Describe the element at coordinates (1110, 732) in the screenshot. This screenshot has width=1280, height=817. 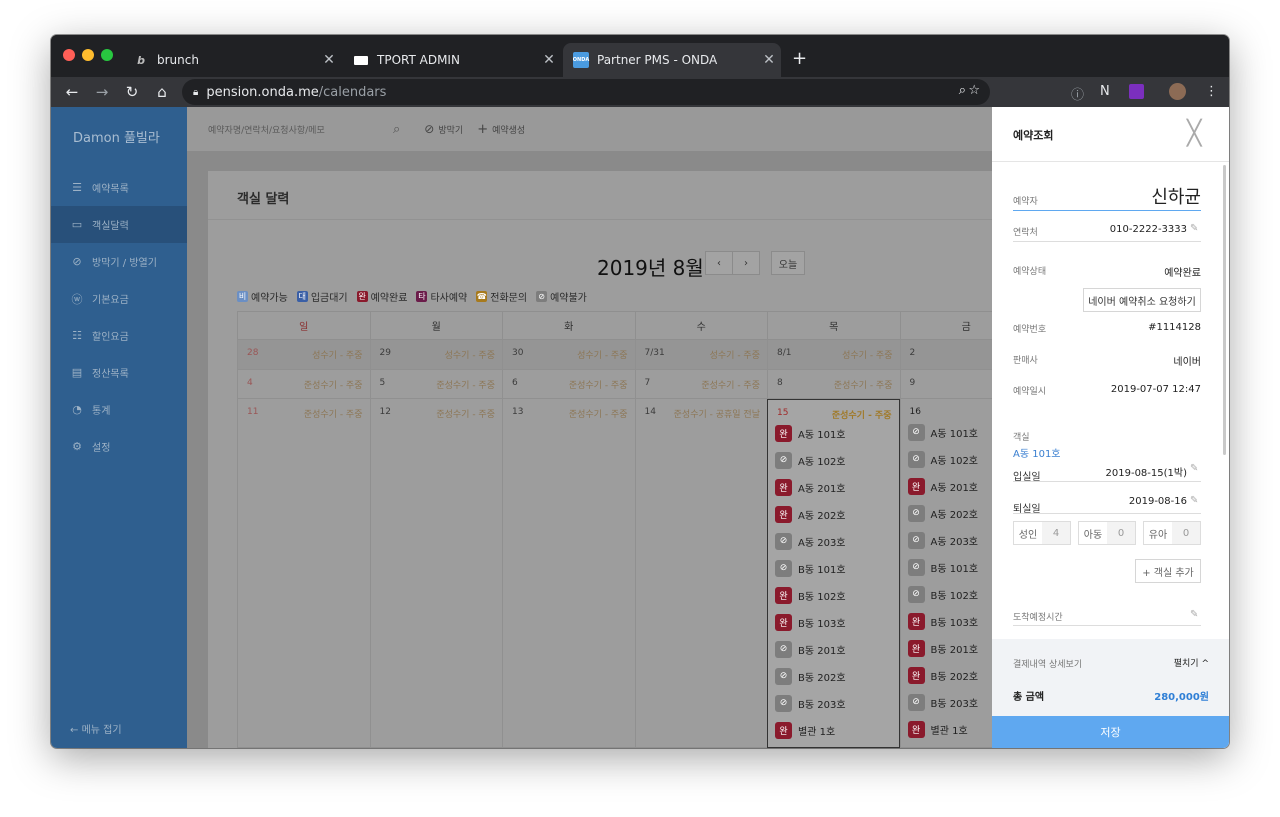
I see `save-button: 저장` at that location.